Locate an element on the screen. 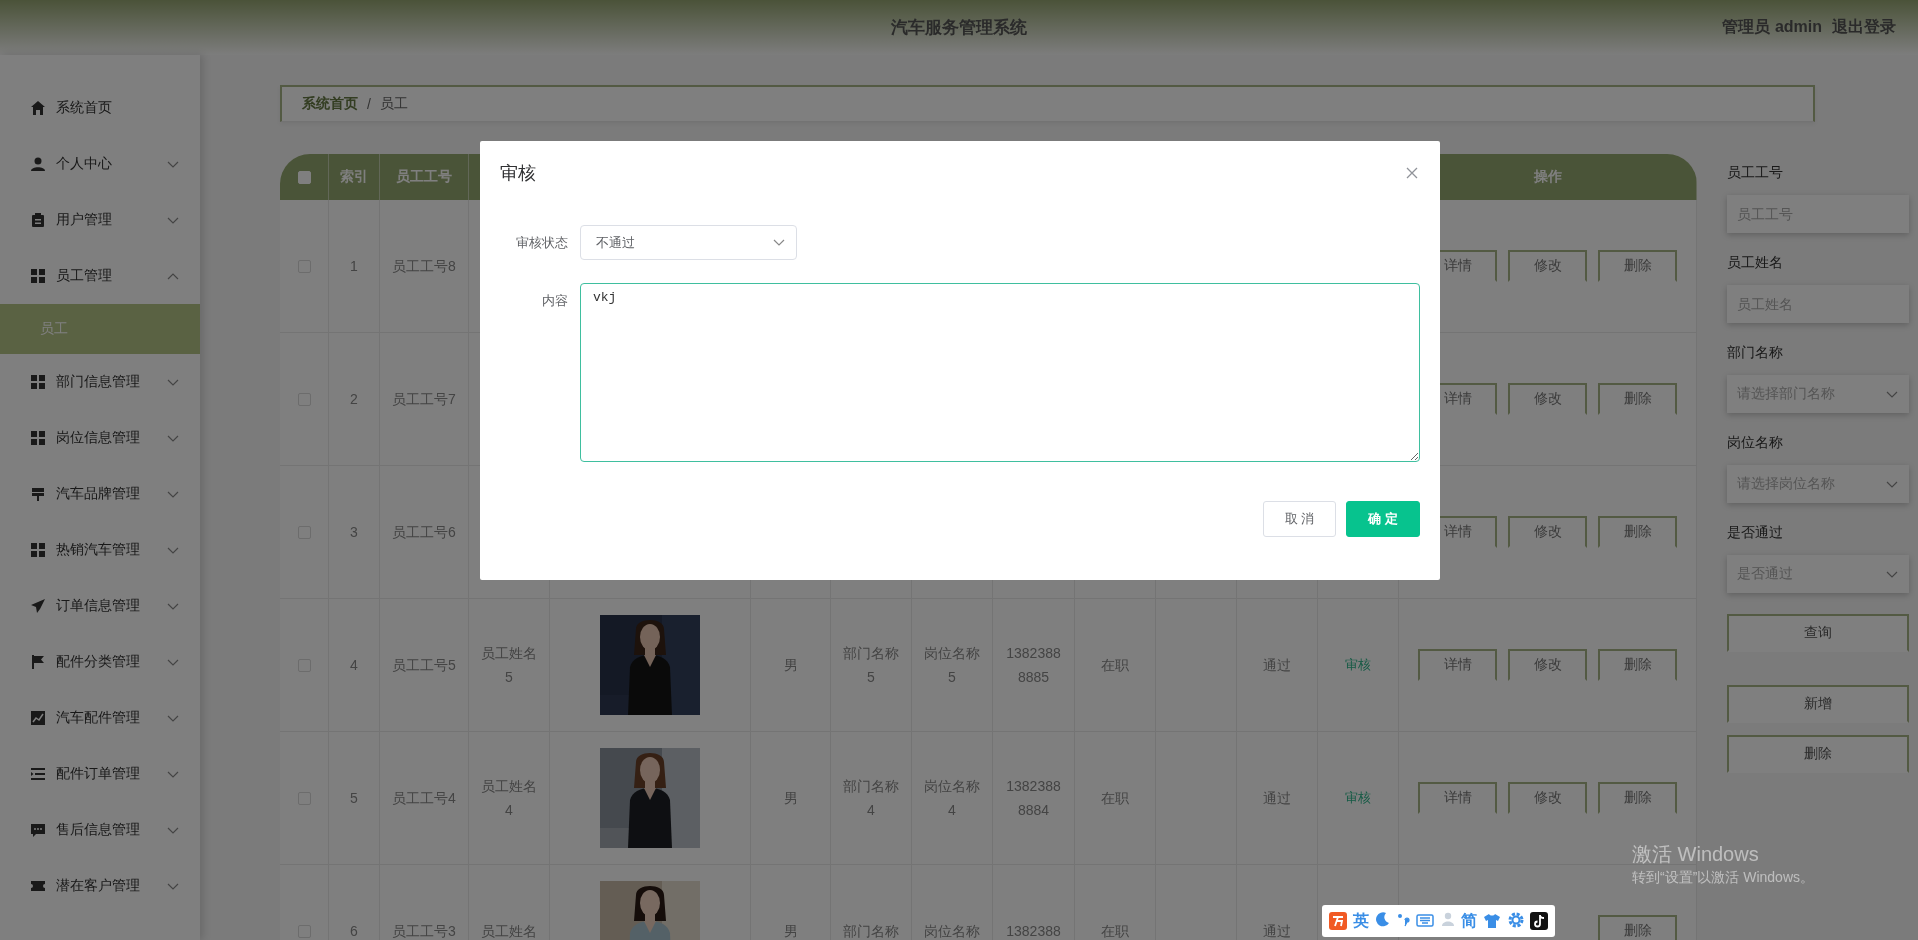  field-label: 内容 is located at coordinates (554, 301).